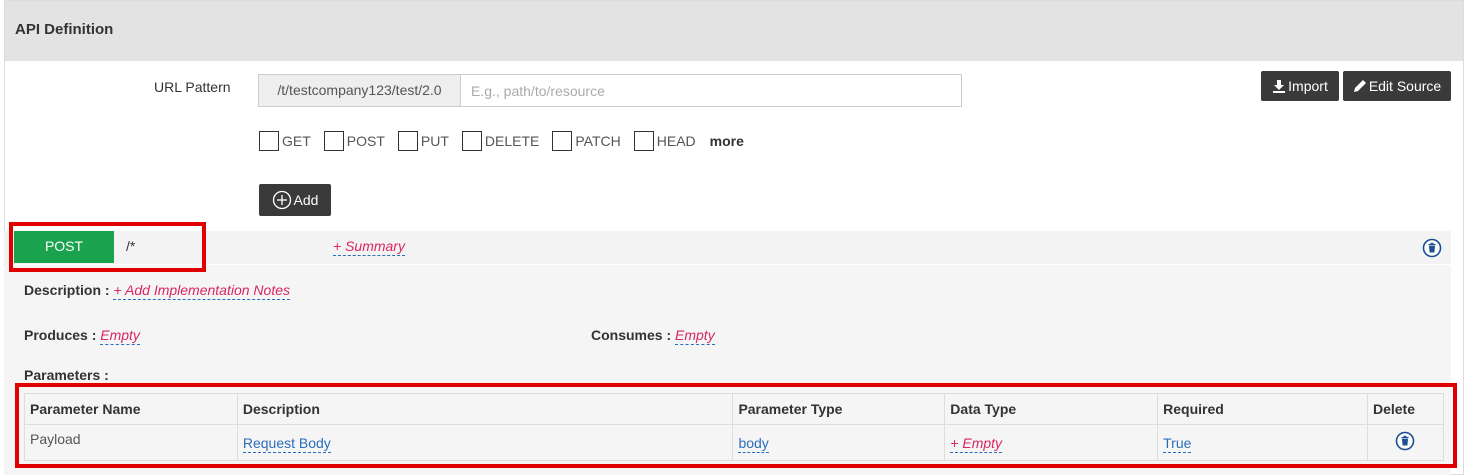 The image size is (1470, 475). Describe the element at coordinates (120, 336) in the screenshot. I see `produces-value-link: Empty` at that location.